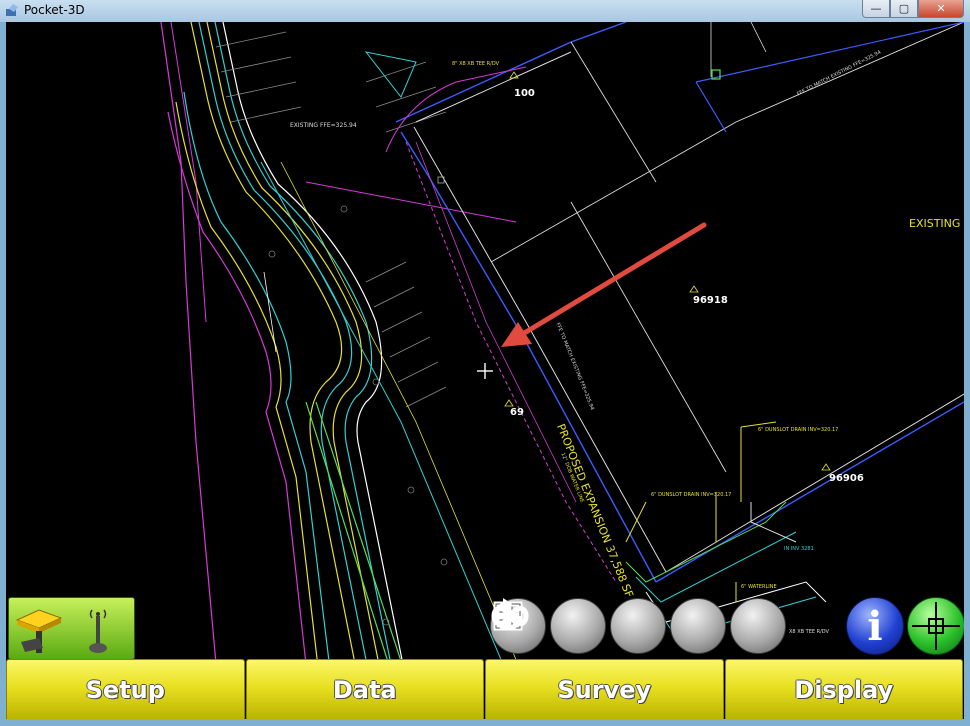 This screenshot has height=726, width=970. I want to click on zoom-window-button, so click(579, 626).